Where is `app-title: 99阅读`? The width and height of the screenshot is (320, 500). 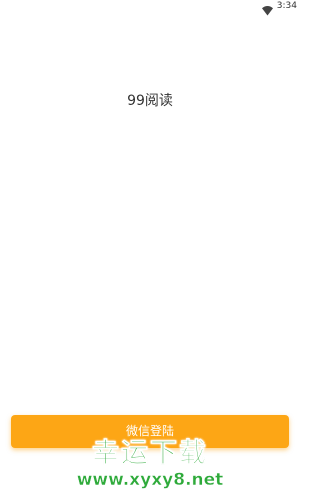 app-title: 99阅读 is located at coordinates (150, 101).